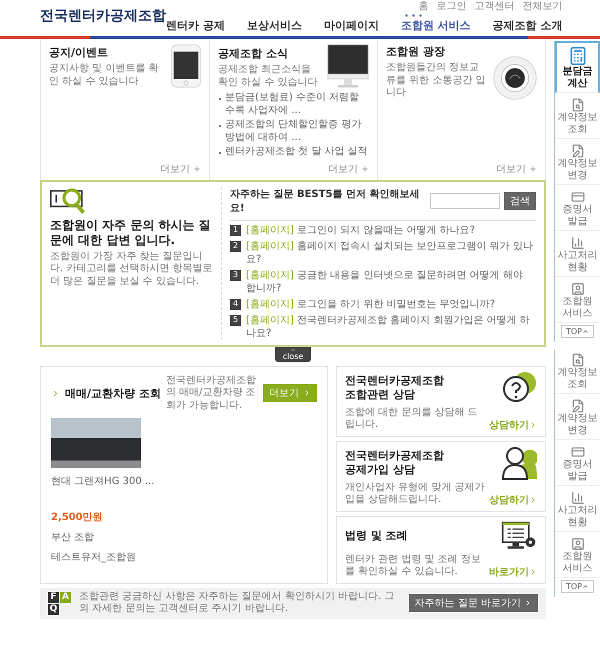  What do you see at coordinates (293, 354) in the screenshot?
I see `close-tab: close` at bounding box center [293, 354].